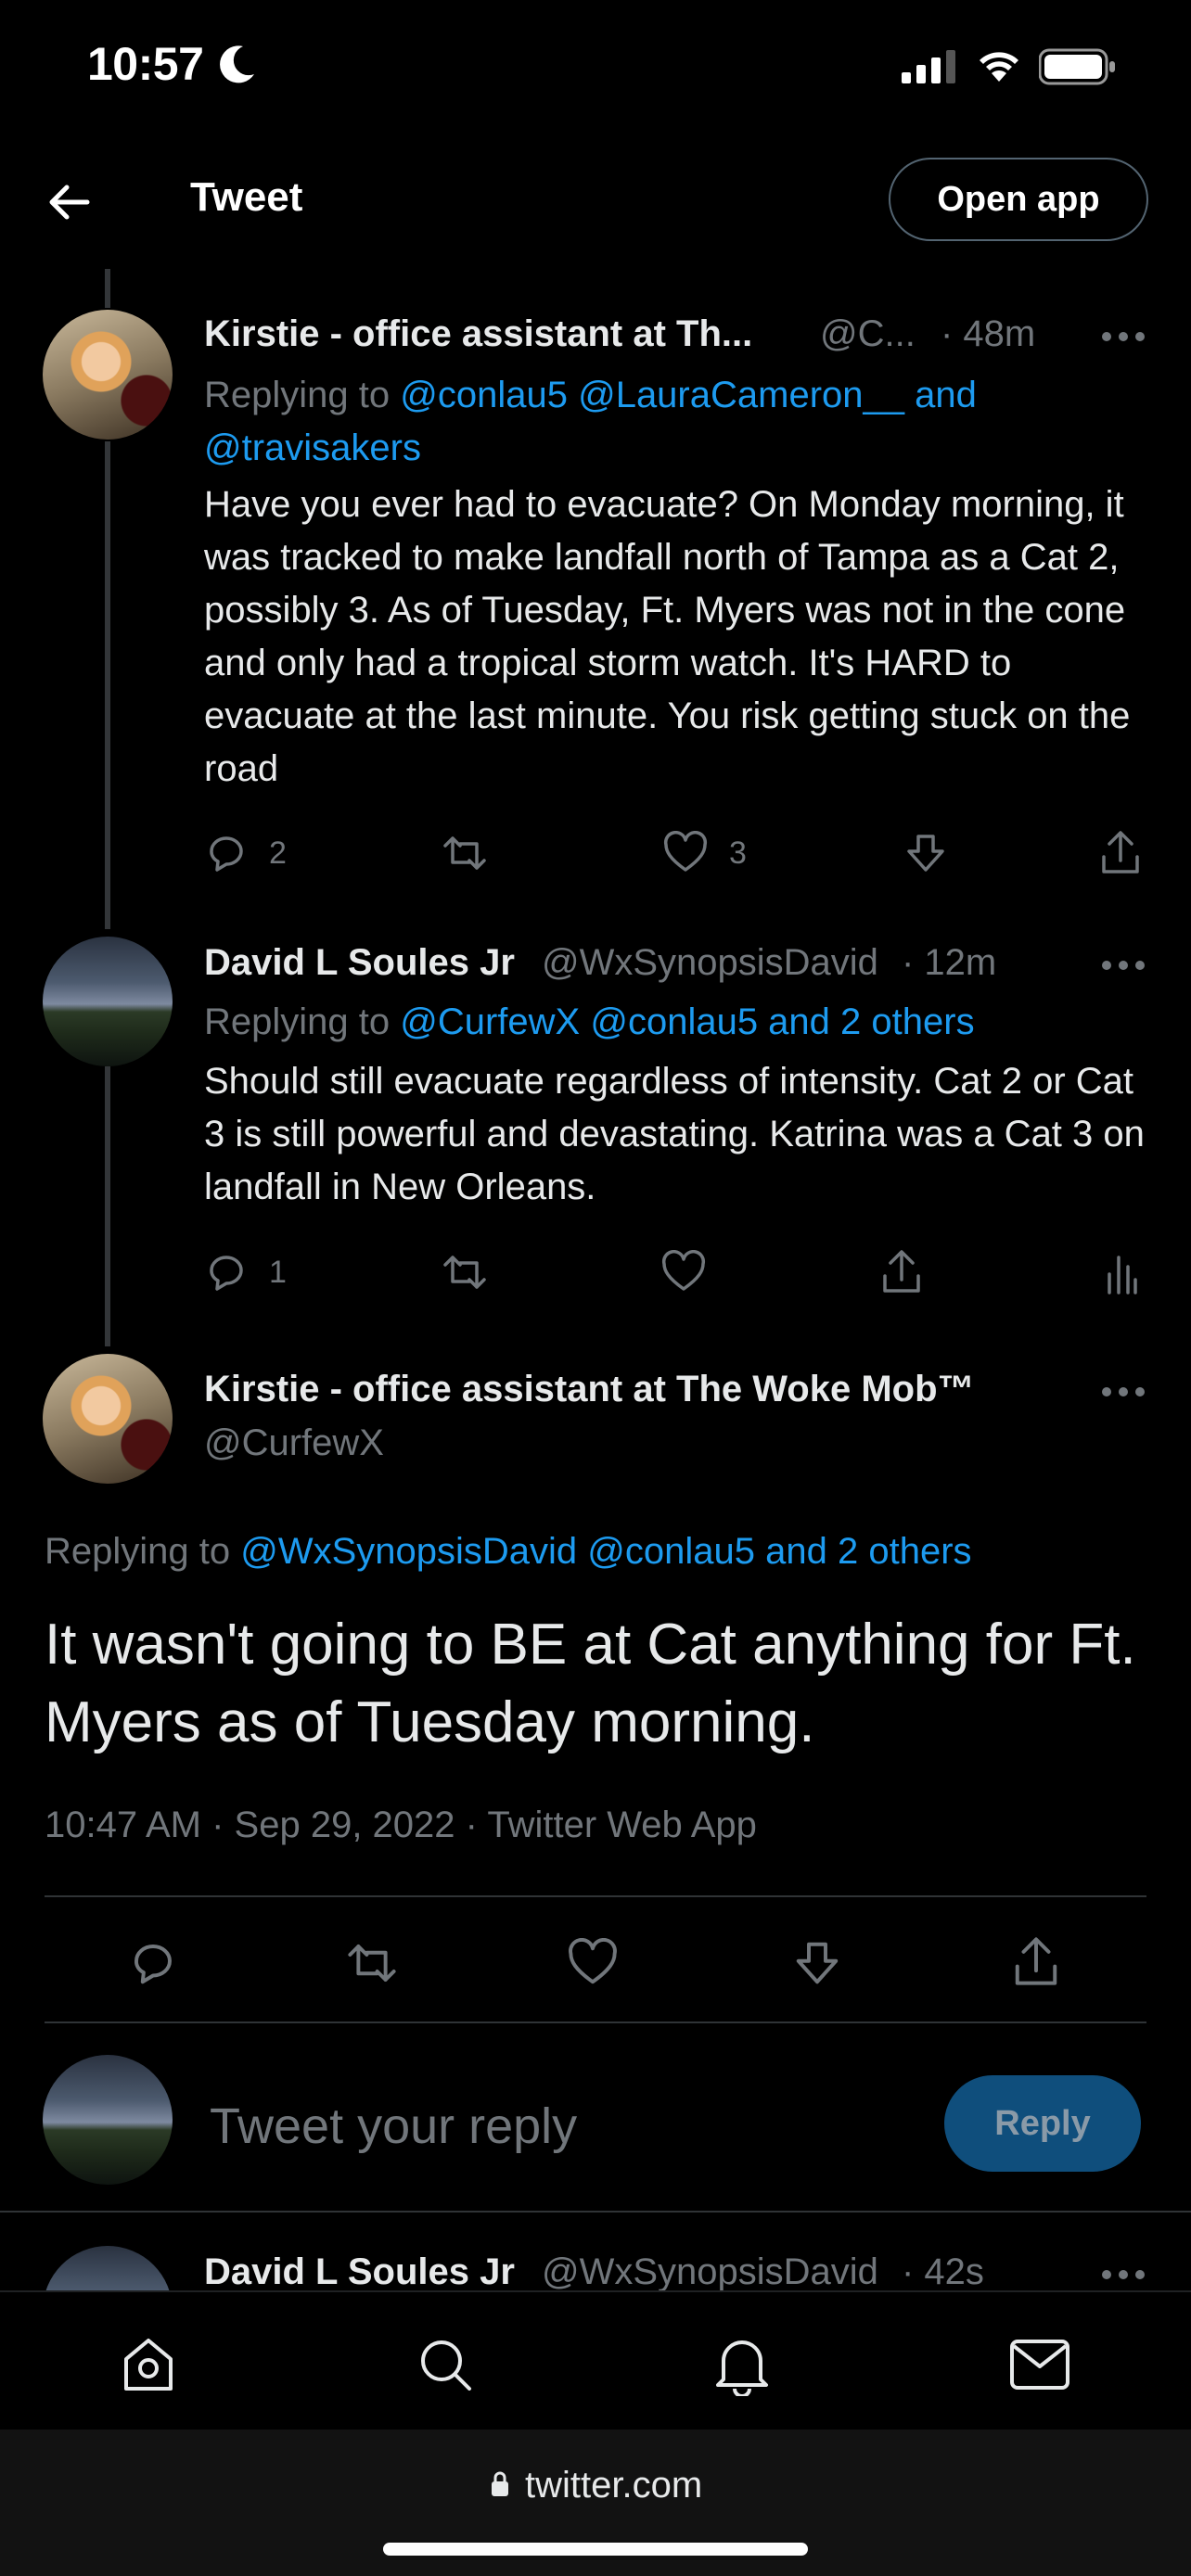 The height and width of the screenshot is (2576, 1191). I want to click on home-indicator, so click(595, 2549).